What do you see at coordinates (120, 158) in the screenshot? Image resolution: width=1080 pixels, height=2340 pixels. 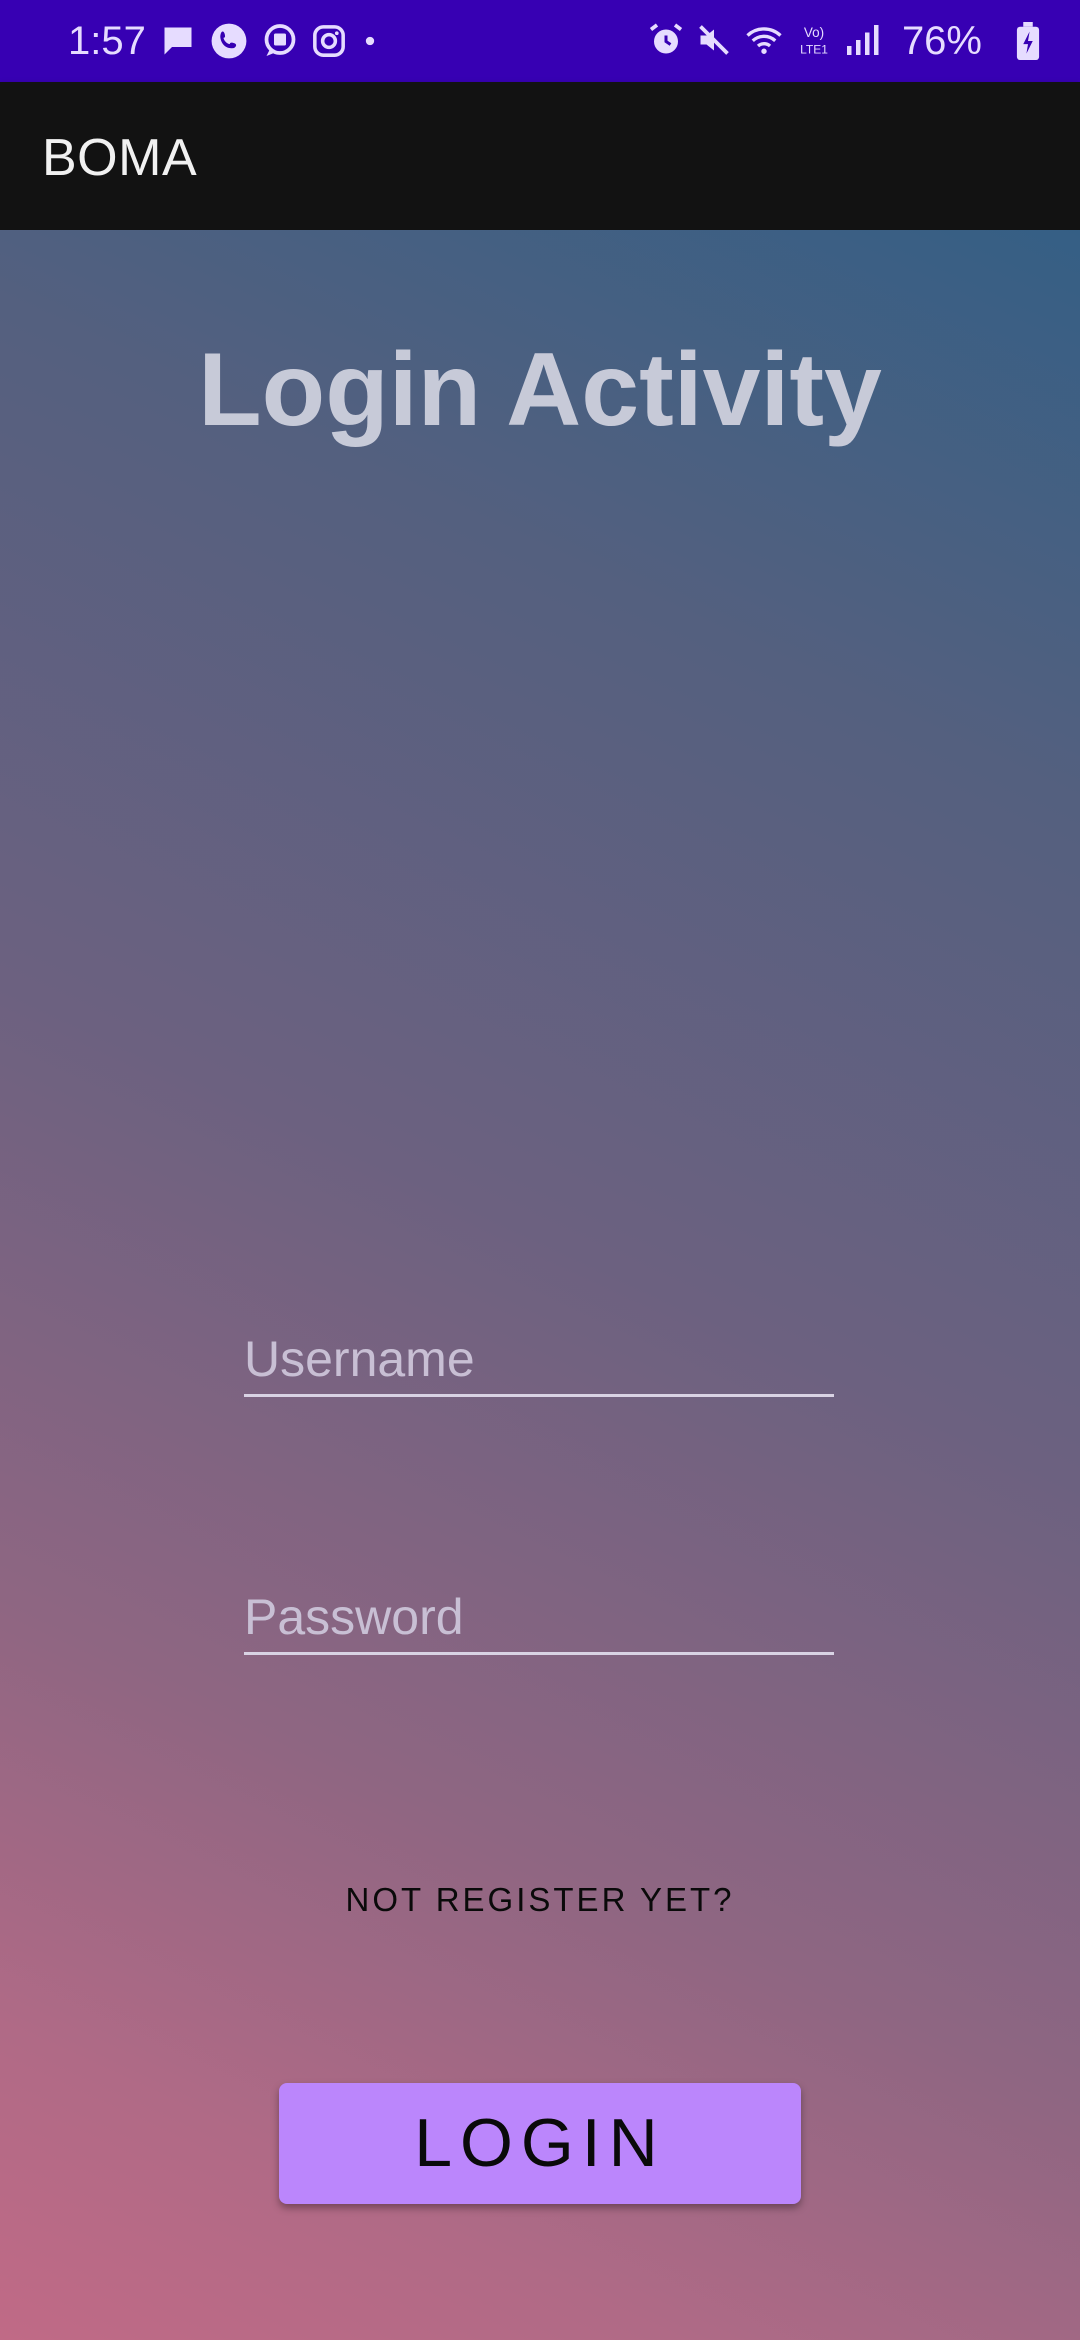 I see `app-title: BOMA` at bounding box center [120, 158].